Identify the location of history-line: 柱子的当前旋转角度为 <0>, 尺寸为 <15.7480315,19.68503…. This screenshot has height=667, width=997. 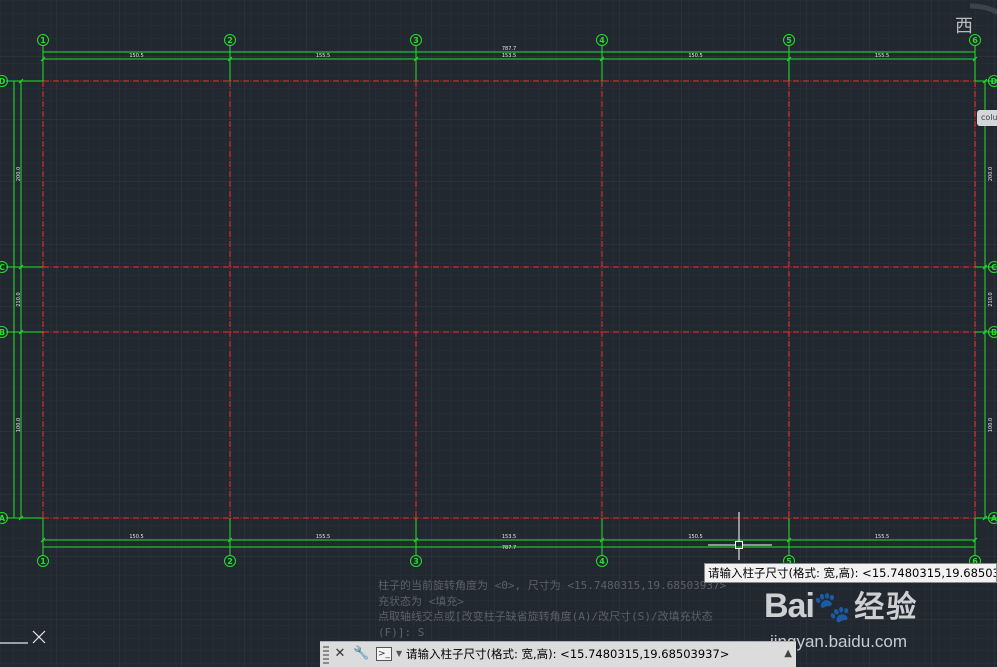
(552, 585).